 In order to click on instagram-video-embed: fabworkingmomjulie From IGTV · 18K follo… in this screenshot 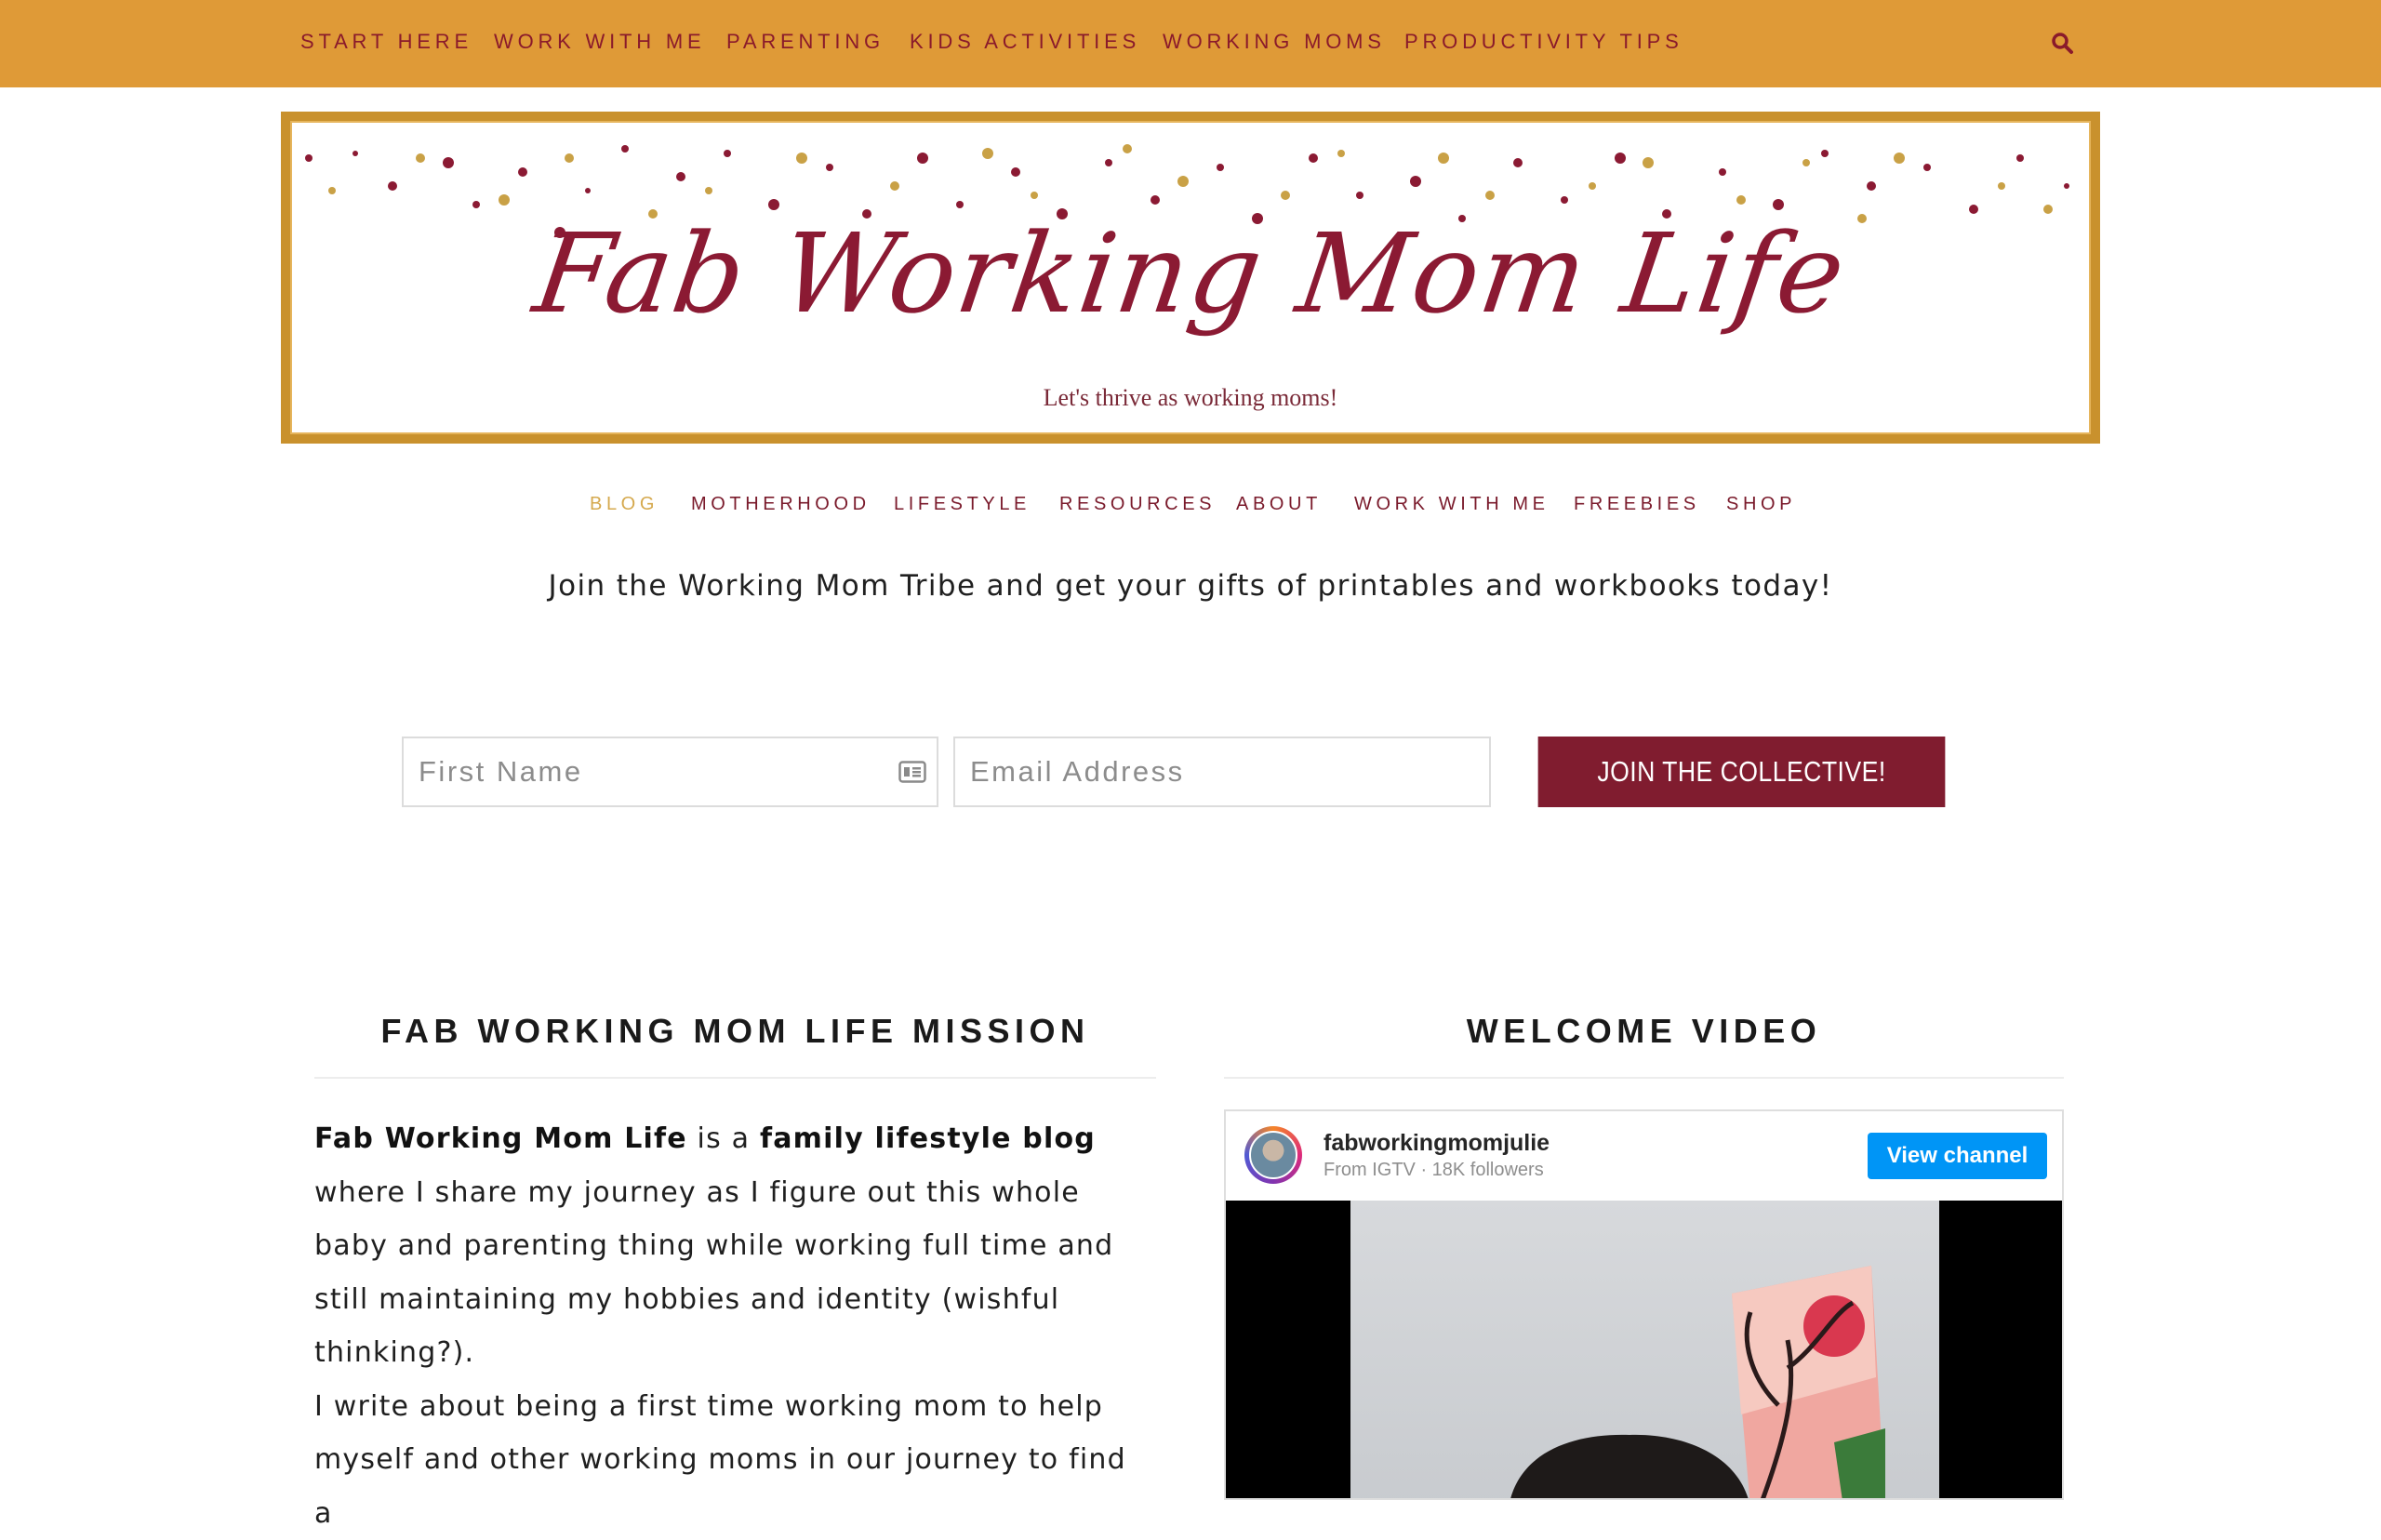, I will do `click(1644, 1304)`.